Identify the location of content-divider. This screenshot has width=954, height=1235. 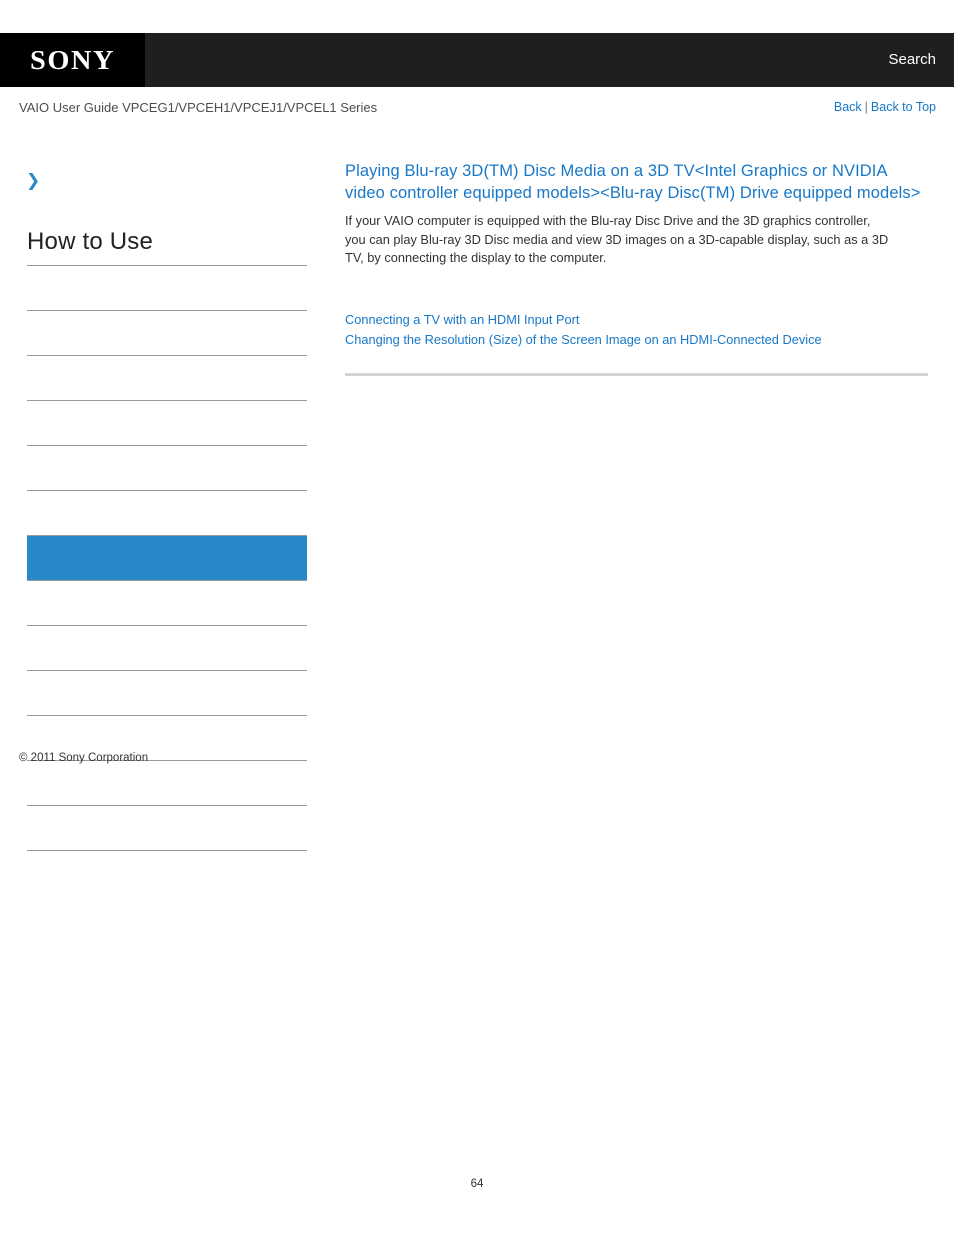
(636, 374).